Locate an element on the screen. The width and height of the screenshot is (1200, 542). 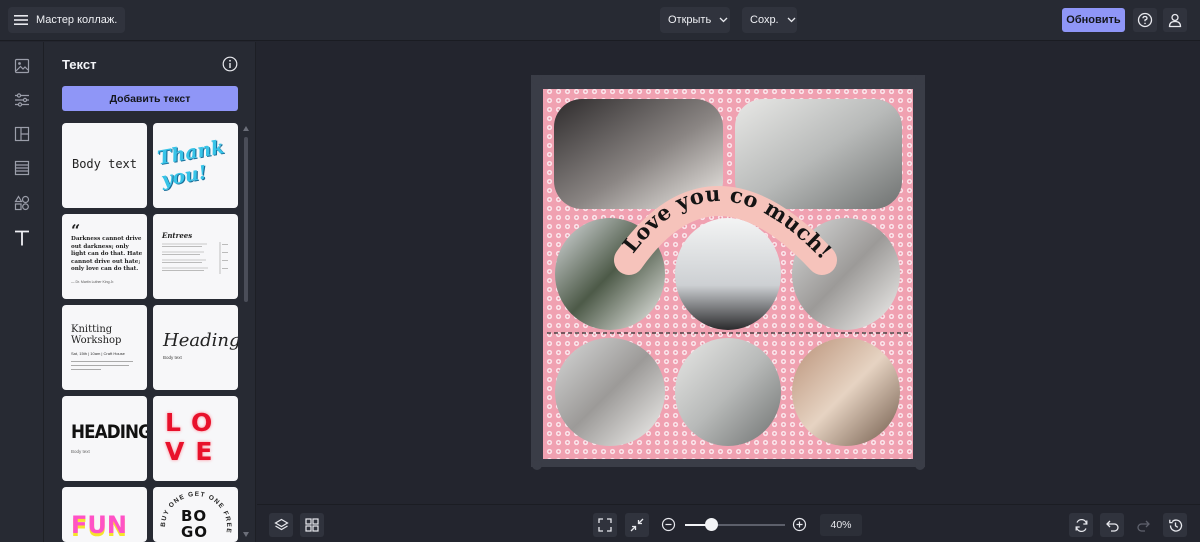
template-knitting-title: Knitting Workshop is located at coordinates (96, 335).